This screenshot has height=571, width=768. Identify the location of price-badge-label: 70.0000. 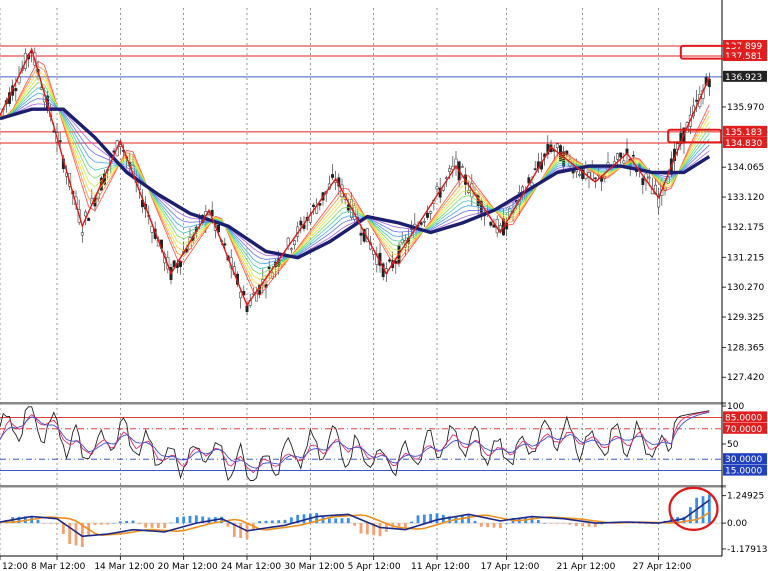
(743, 430).